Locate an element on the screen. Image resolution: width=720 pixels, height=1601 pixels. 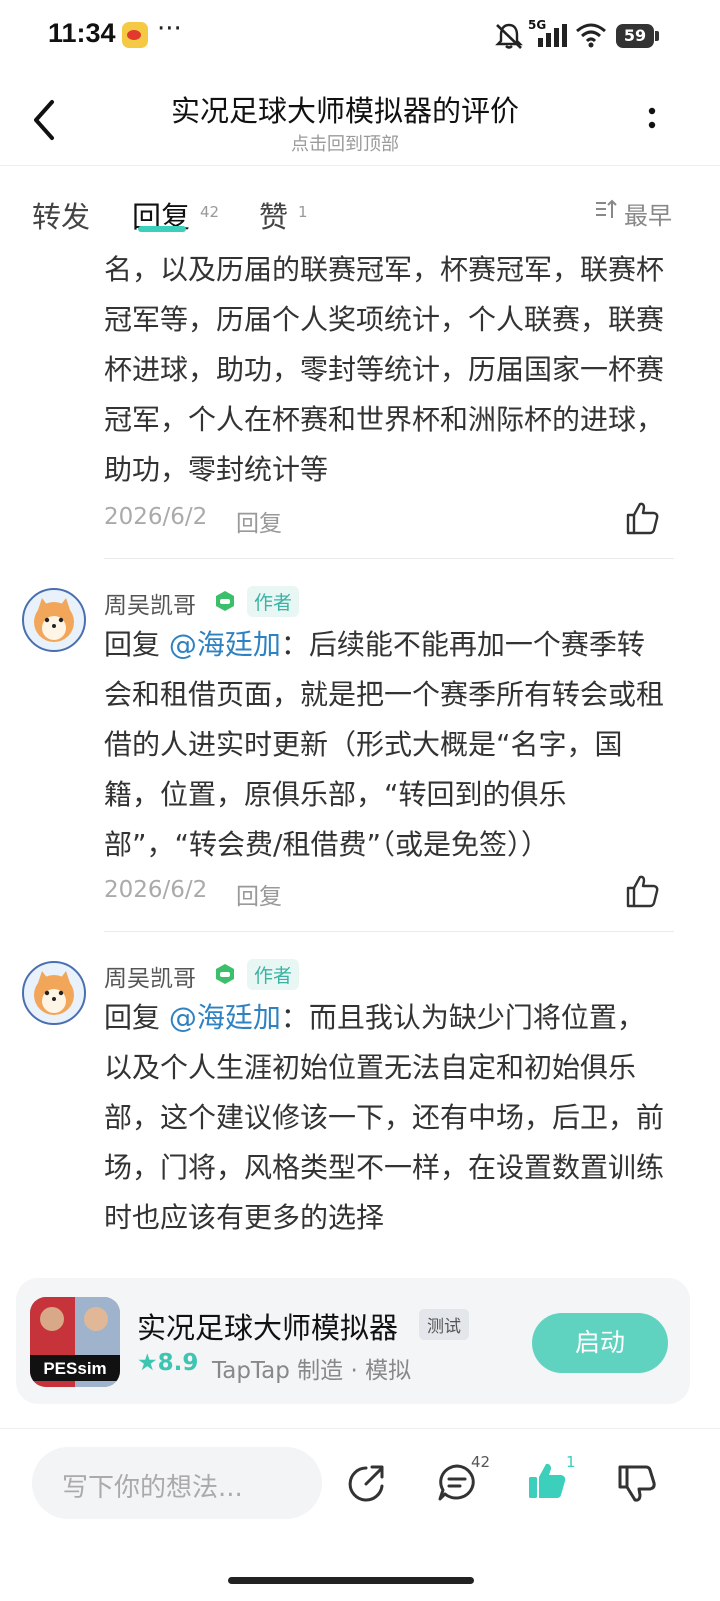
app-icon: PESsim is located at coordinates (75, 1342).